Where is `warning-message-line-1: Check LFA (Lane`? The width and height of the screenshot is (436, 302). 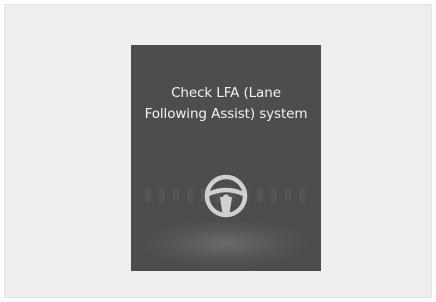 warning-message-line-1: Check LFA (Lane is located at coordinates (226, 93).